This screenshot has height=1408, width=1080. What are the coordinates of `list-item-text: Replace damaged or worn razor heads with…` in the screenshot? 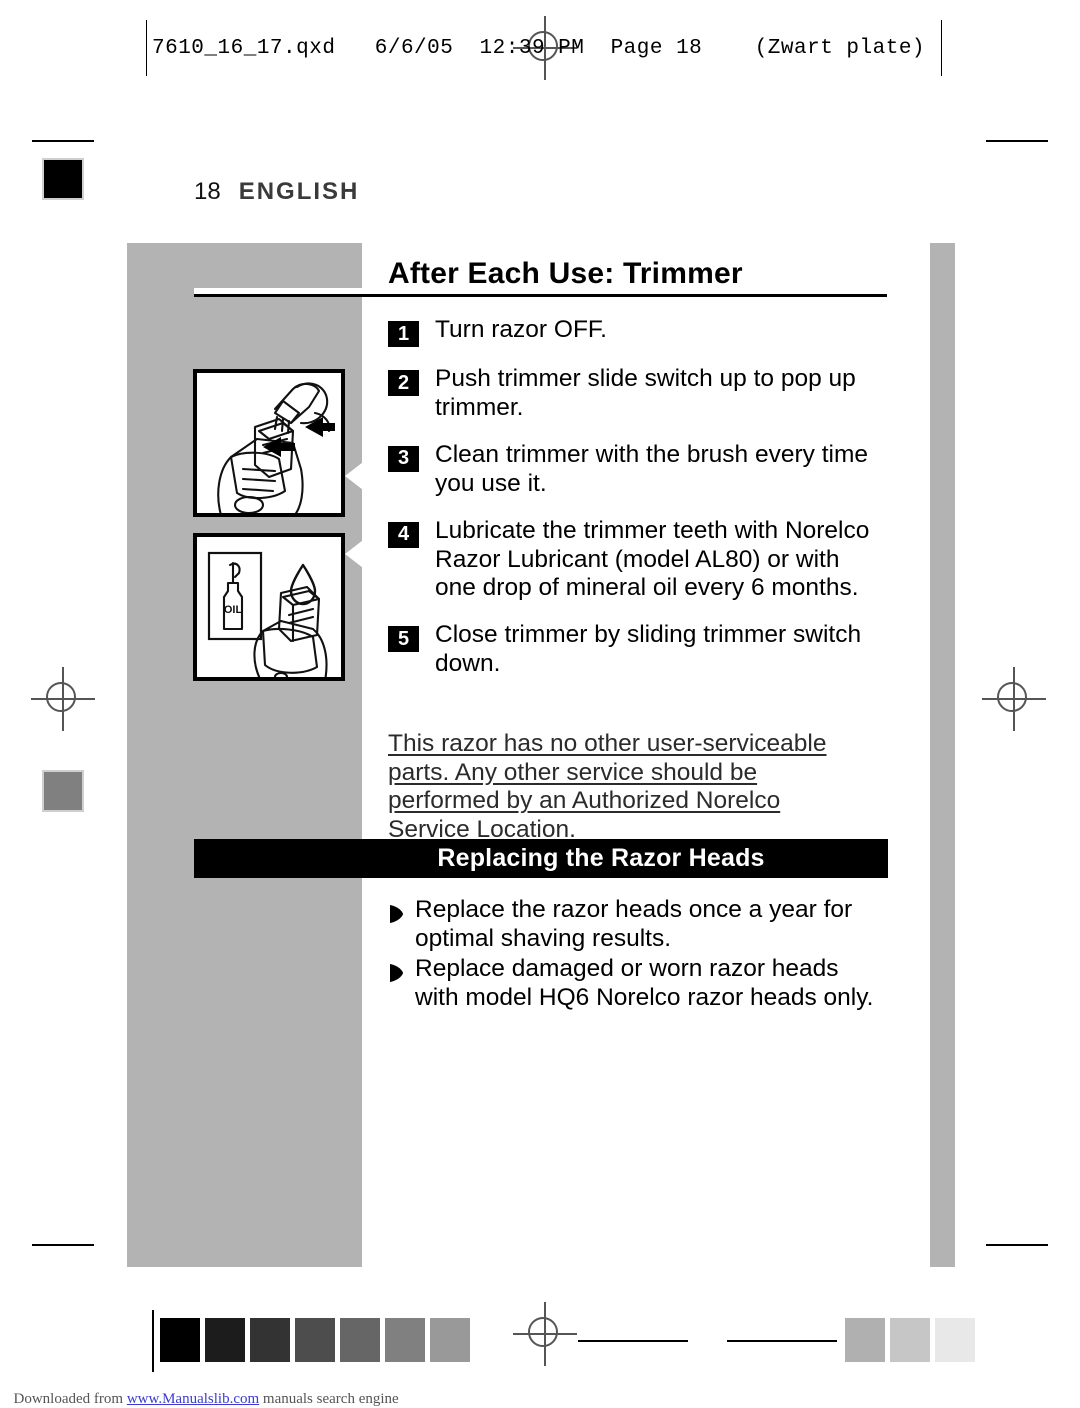 It's located at (644, 983).